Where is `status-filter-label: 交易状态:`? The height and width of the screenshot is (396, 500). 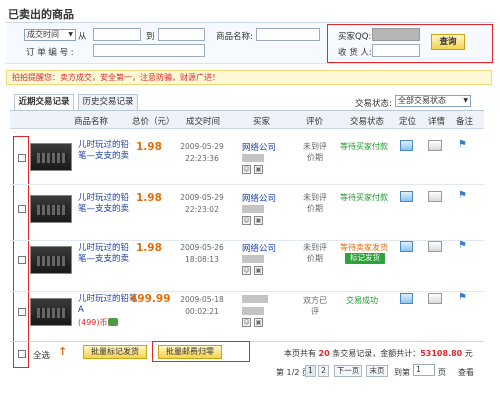
status-filter-label: 交易状态: is located at coordinates (373, 104).